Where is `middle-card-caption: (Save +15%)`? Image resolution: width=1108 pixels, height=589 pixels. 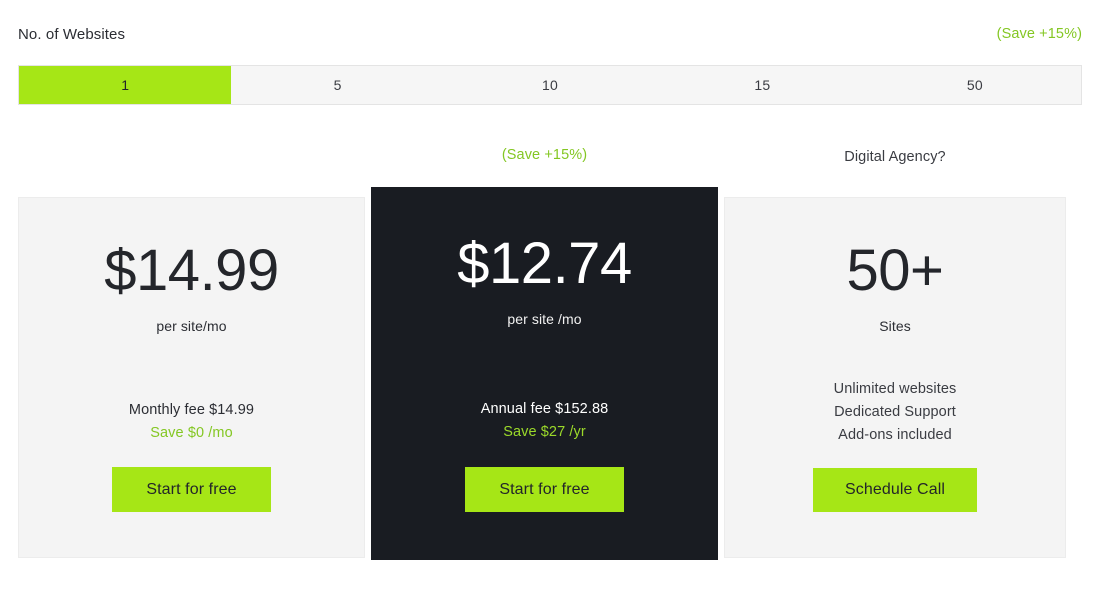
middle-card-caption: (Save +15%) is located at coordinates (544, 155).